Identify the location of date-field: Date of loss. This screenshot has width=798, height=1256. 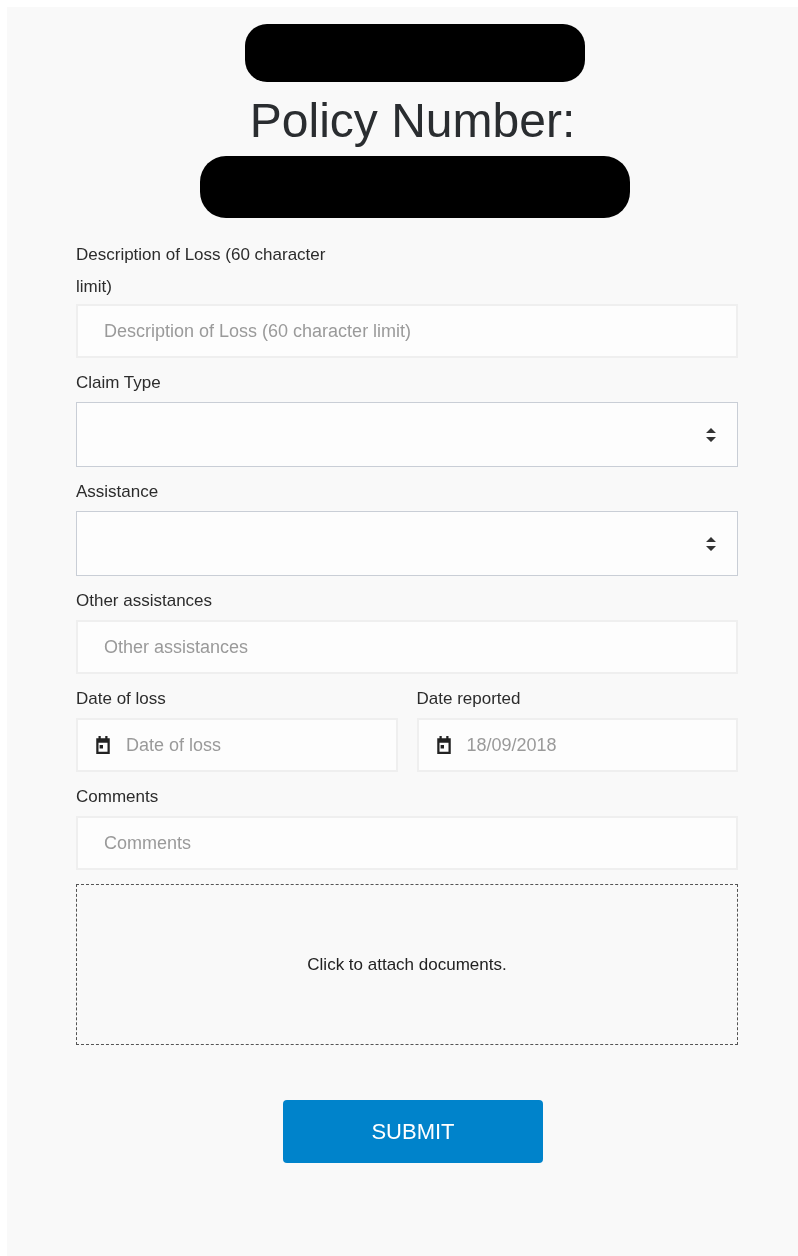
(237, 745).